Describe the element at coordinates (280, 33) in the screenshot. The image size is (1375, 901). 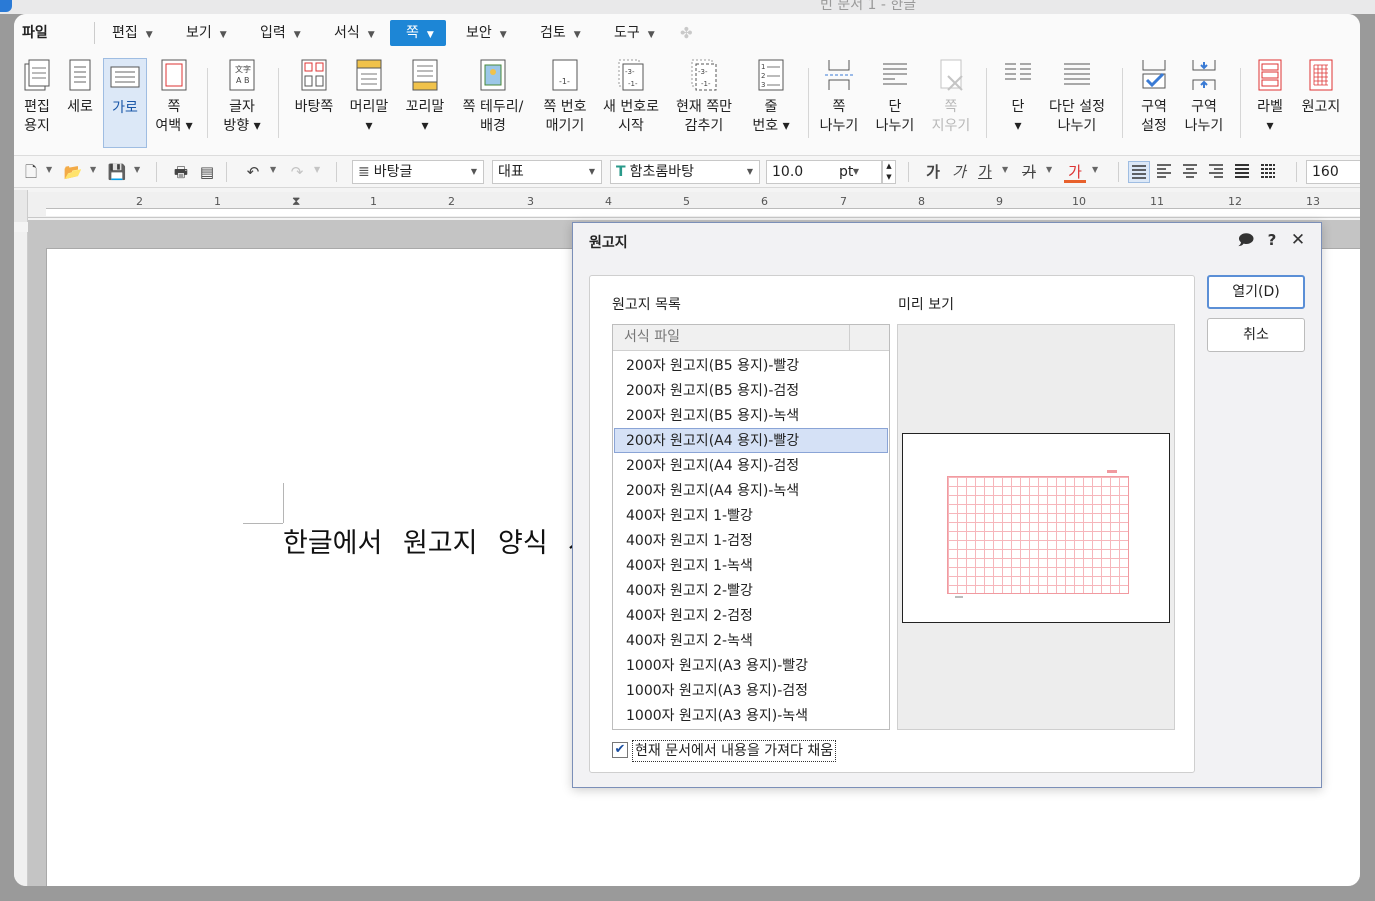
I see `menu-insert: 입력 ▼` at that location.